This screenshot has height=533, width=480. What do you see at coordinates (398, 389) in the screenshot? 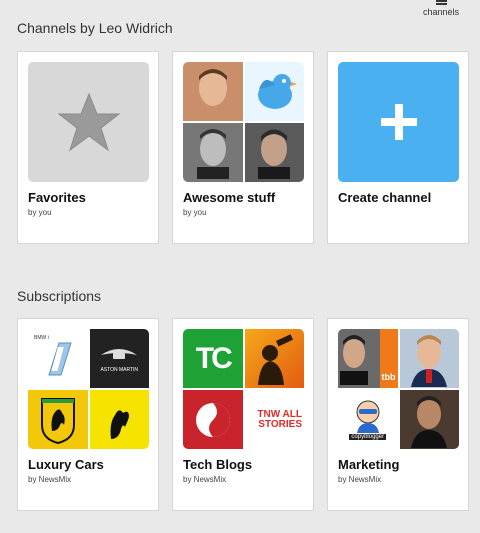
I see `marketing-thumbnail: tbb copyblogger` at bounding box center [398, 389].